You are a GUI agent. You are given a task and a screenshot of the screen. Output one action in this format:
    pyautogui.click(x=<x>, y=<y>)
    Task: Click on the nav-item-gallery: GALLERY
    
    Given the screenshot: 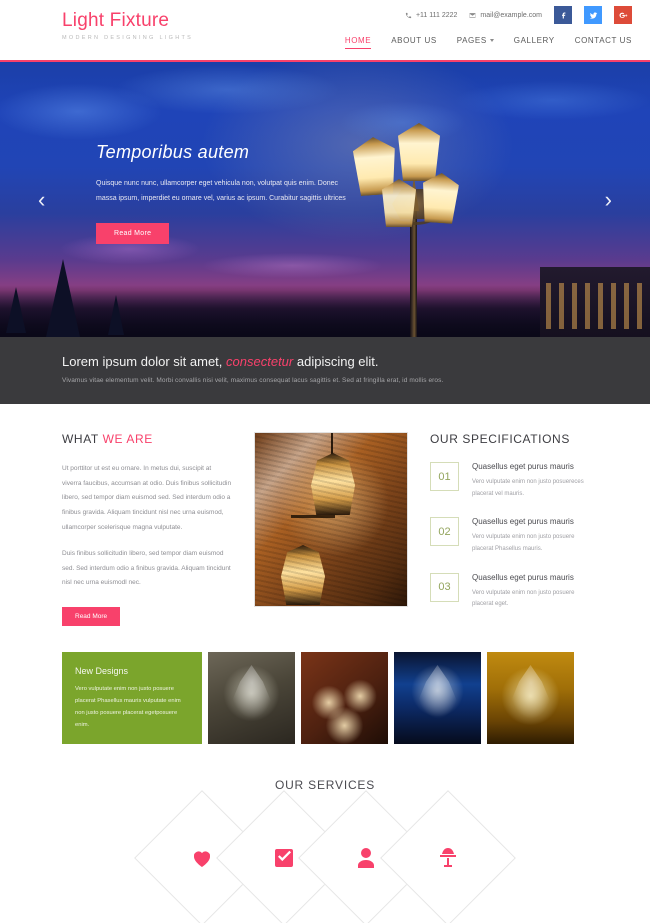 What is the action you would take?
    pyautogui.click(x=534, y=42)
    